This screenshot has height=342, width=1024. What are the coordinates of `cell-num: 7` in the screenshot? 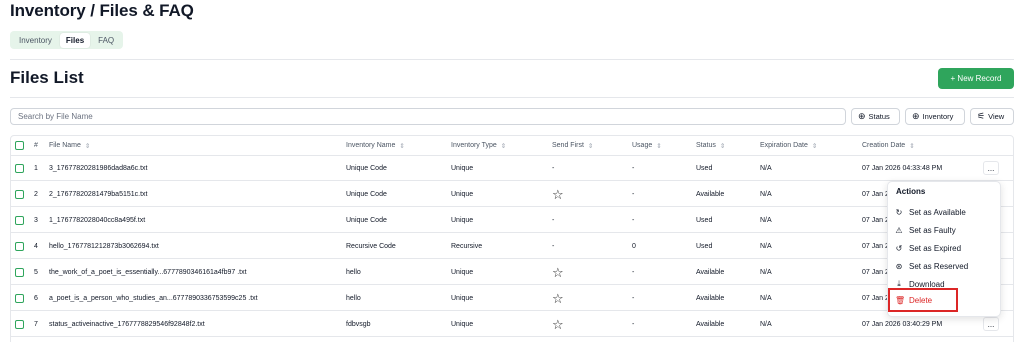 It's located at (36, 324).